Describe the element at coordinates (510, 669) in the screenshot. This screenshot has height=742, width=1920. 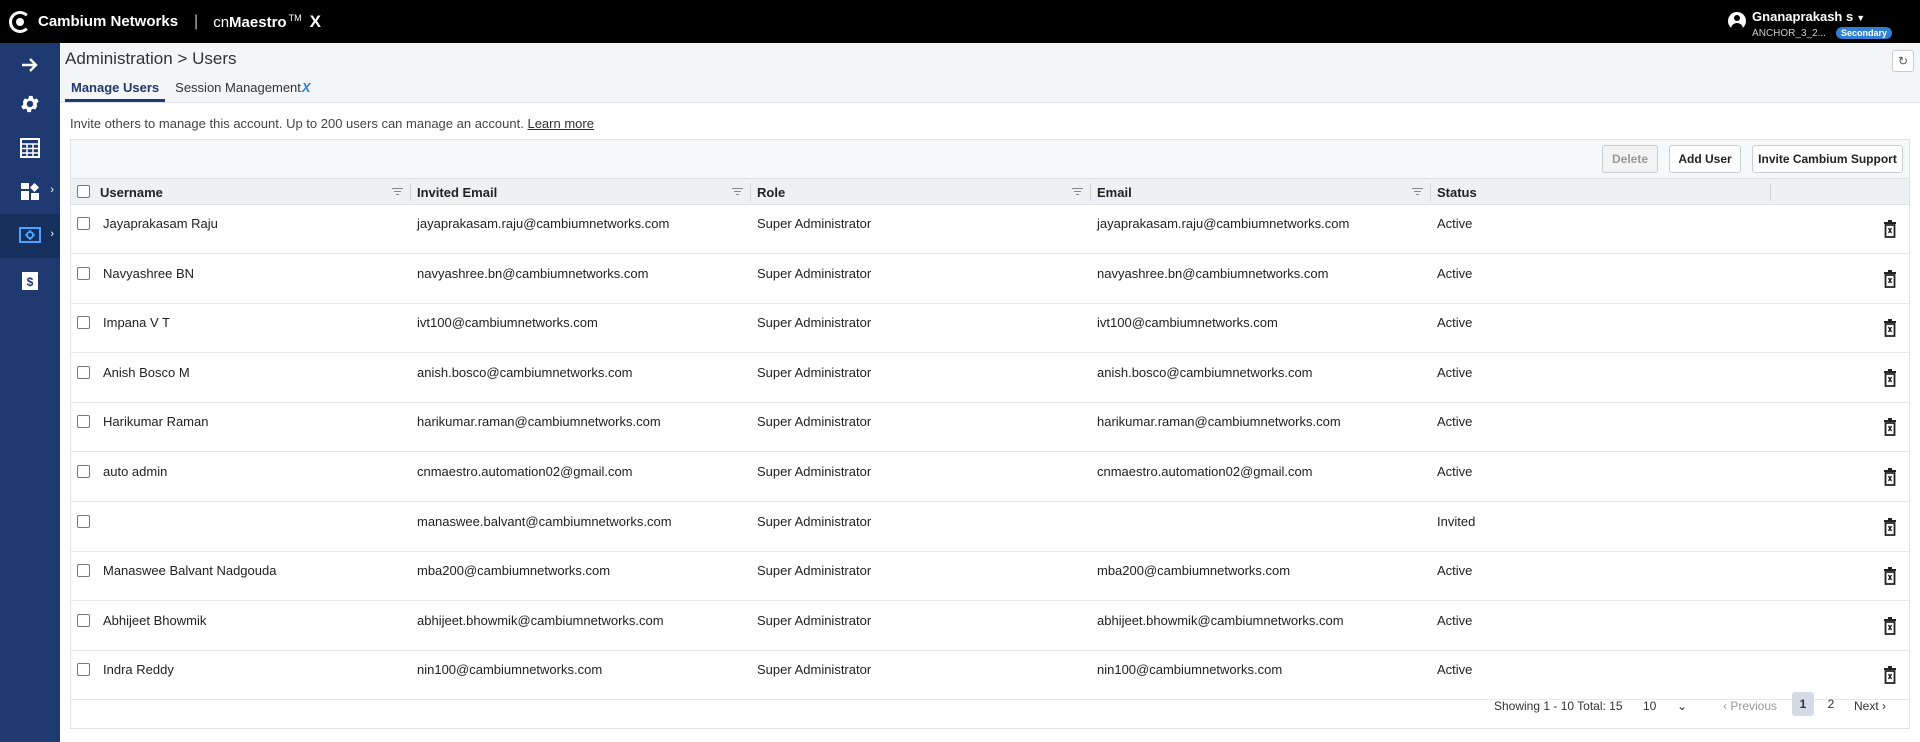
I see `cell-invited-email: nin100@cambiumnetworks.com` at that location.